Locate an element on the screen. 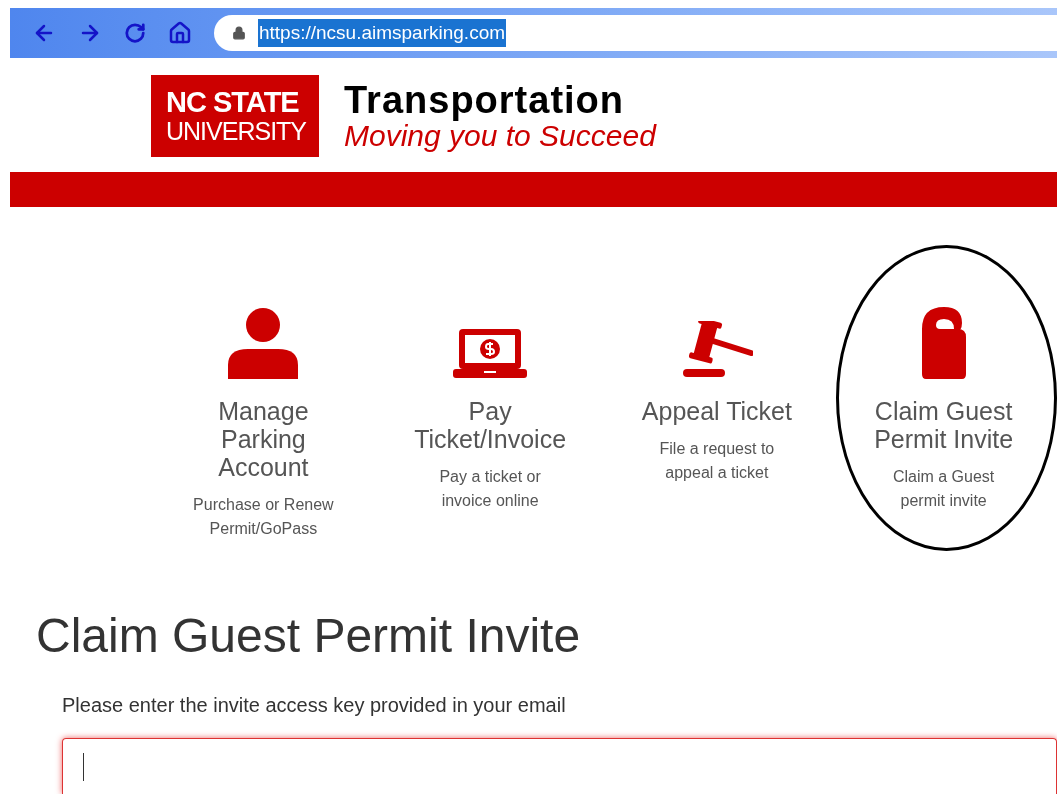 This screenshot has height=794, width=1057. person-icon is located at coordinates (263, 343).